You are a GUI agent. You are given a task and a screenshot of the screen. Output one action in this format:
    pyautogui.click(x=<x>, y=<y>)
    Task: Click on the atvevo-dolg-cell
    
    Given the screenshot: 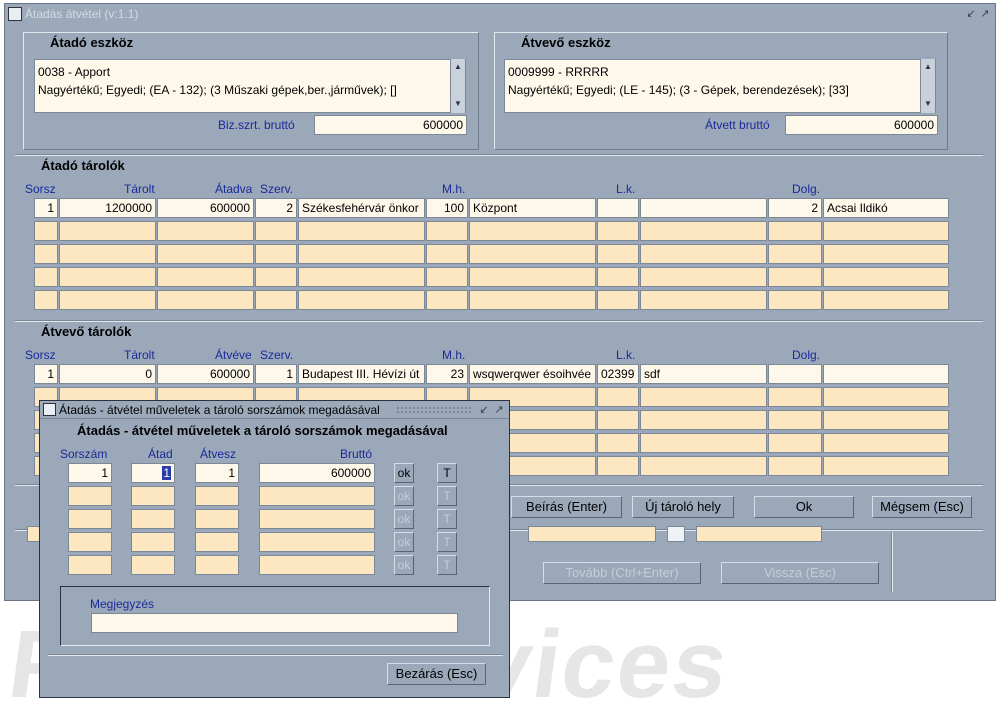 What is the action you would take?
    pyautogui.click(x=795, y=374)
    